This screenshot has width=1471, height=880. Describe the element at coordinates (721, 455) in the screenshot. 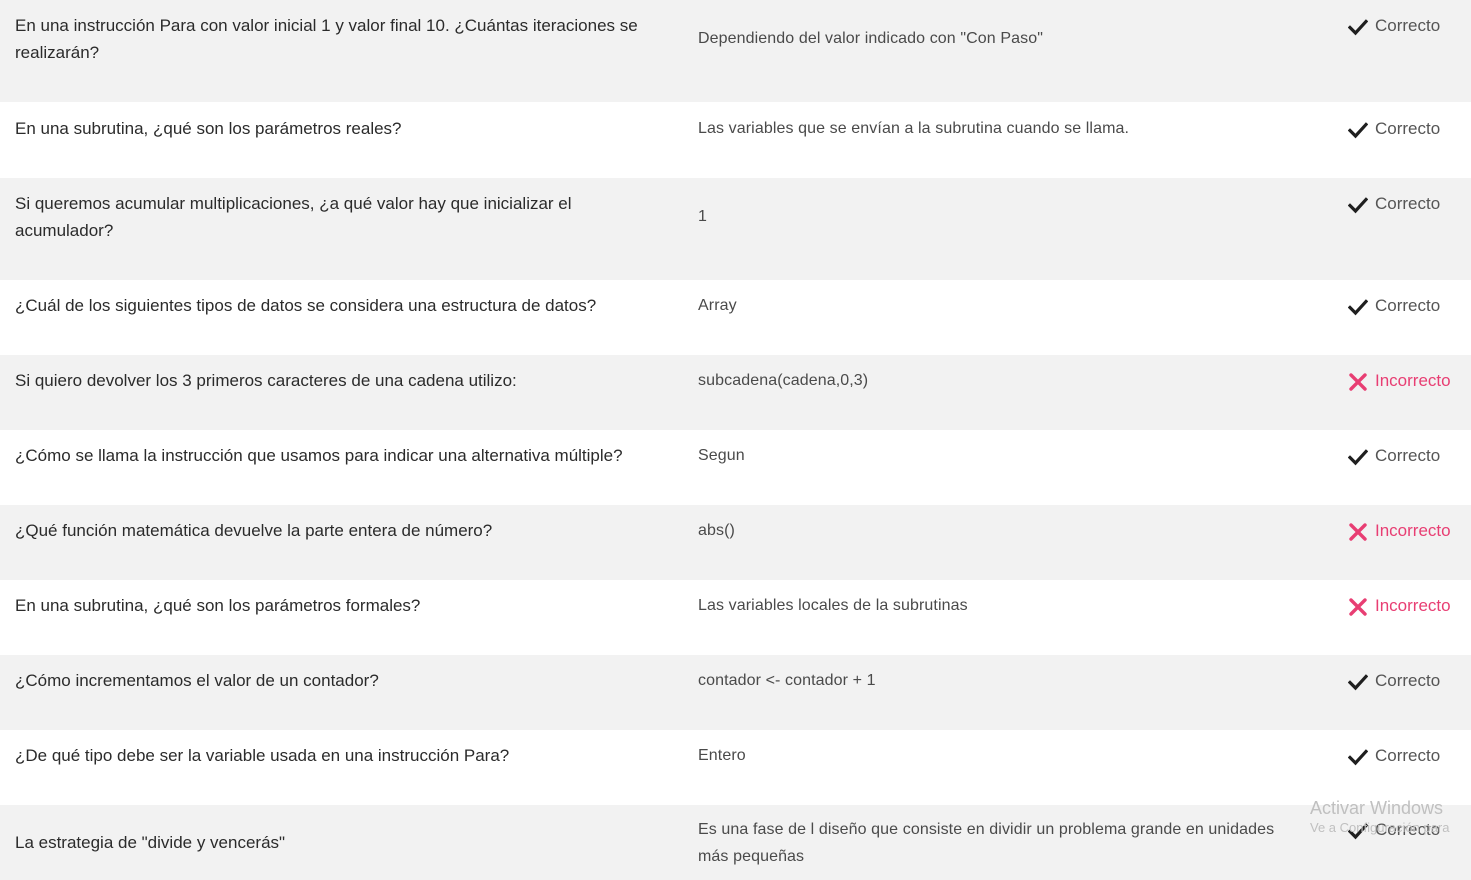

I see `answer-text: Segun` at that location.